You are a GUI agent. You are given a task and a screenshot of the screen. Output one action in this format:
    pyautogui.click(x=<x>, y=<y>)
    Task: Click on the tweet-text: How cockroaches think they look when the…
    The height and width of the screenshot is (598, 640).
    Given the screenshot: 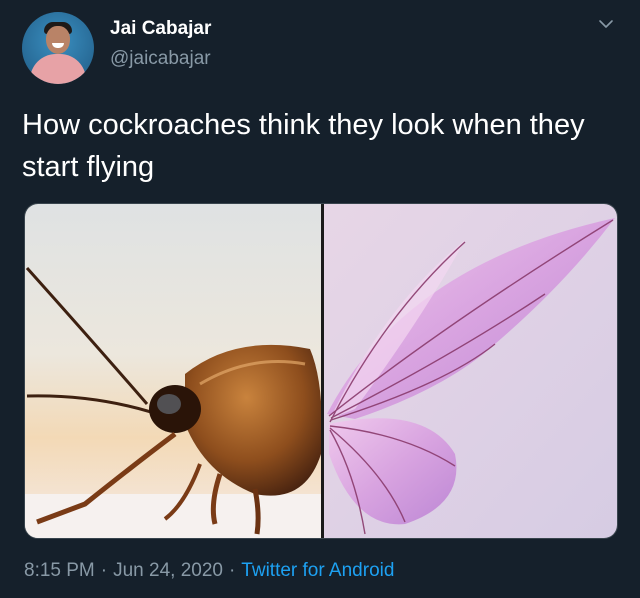 What is the action you would take?
    pyautogui.click(x=303, y=146)
    